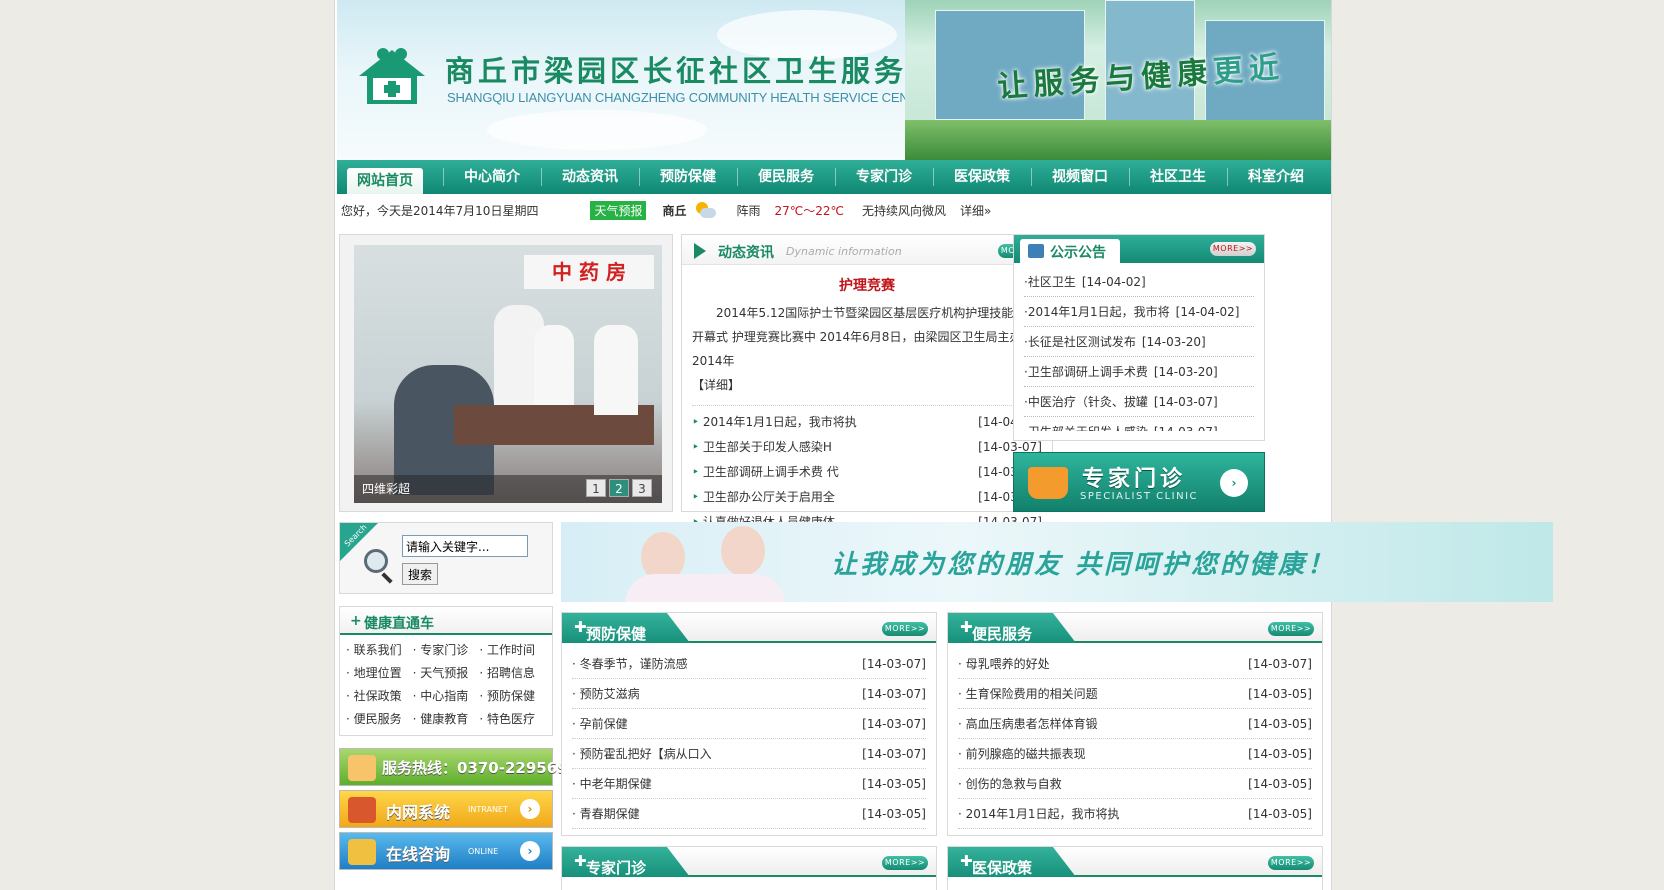 The image size is (1664, 890). What do you see at coordinates (590, 177) in the screenshot?
I see `nav-news: 动态资讯` at bounding box center [590, 177].